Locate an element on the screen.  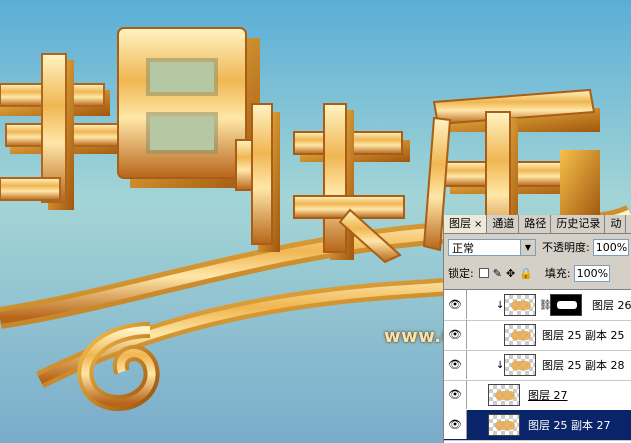
tab-channels: 通道 is located at coordinates (503, 224).